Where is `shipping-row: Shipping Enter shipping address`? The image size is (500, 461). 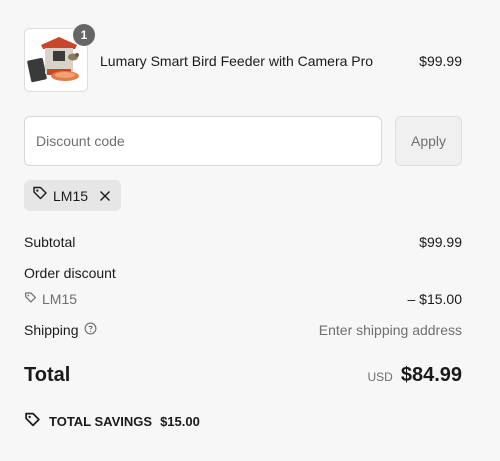 shipping-row: Shipping Enter shipping address is located at coordinates (243, 330).